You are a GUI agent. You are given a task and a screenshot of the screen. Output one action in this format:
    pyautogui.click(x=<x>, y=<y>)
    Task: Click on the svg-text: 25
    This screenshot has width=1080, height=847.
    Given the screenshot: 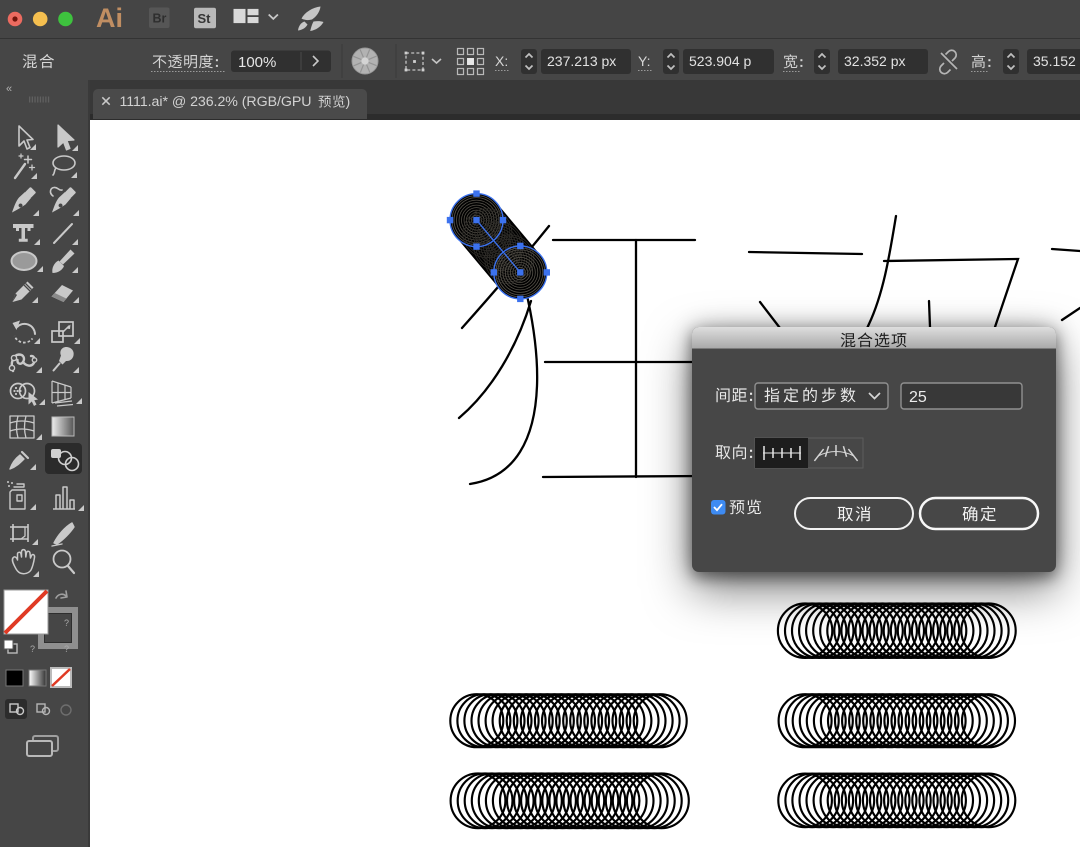 What is the action you would take?
    pyautogui.click(x=918, y=397)
    